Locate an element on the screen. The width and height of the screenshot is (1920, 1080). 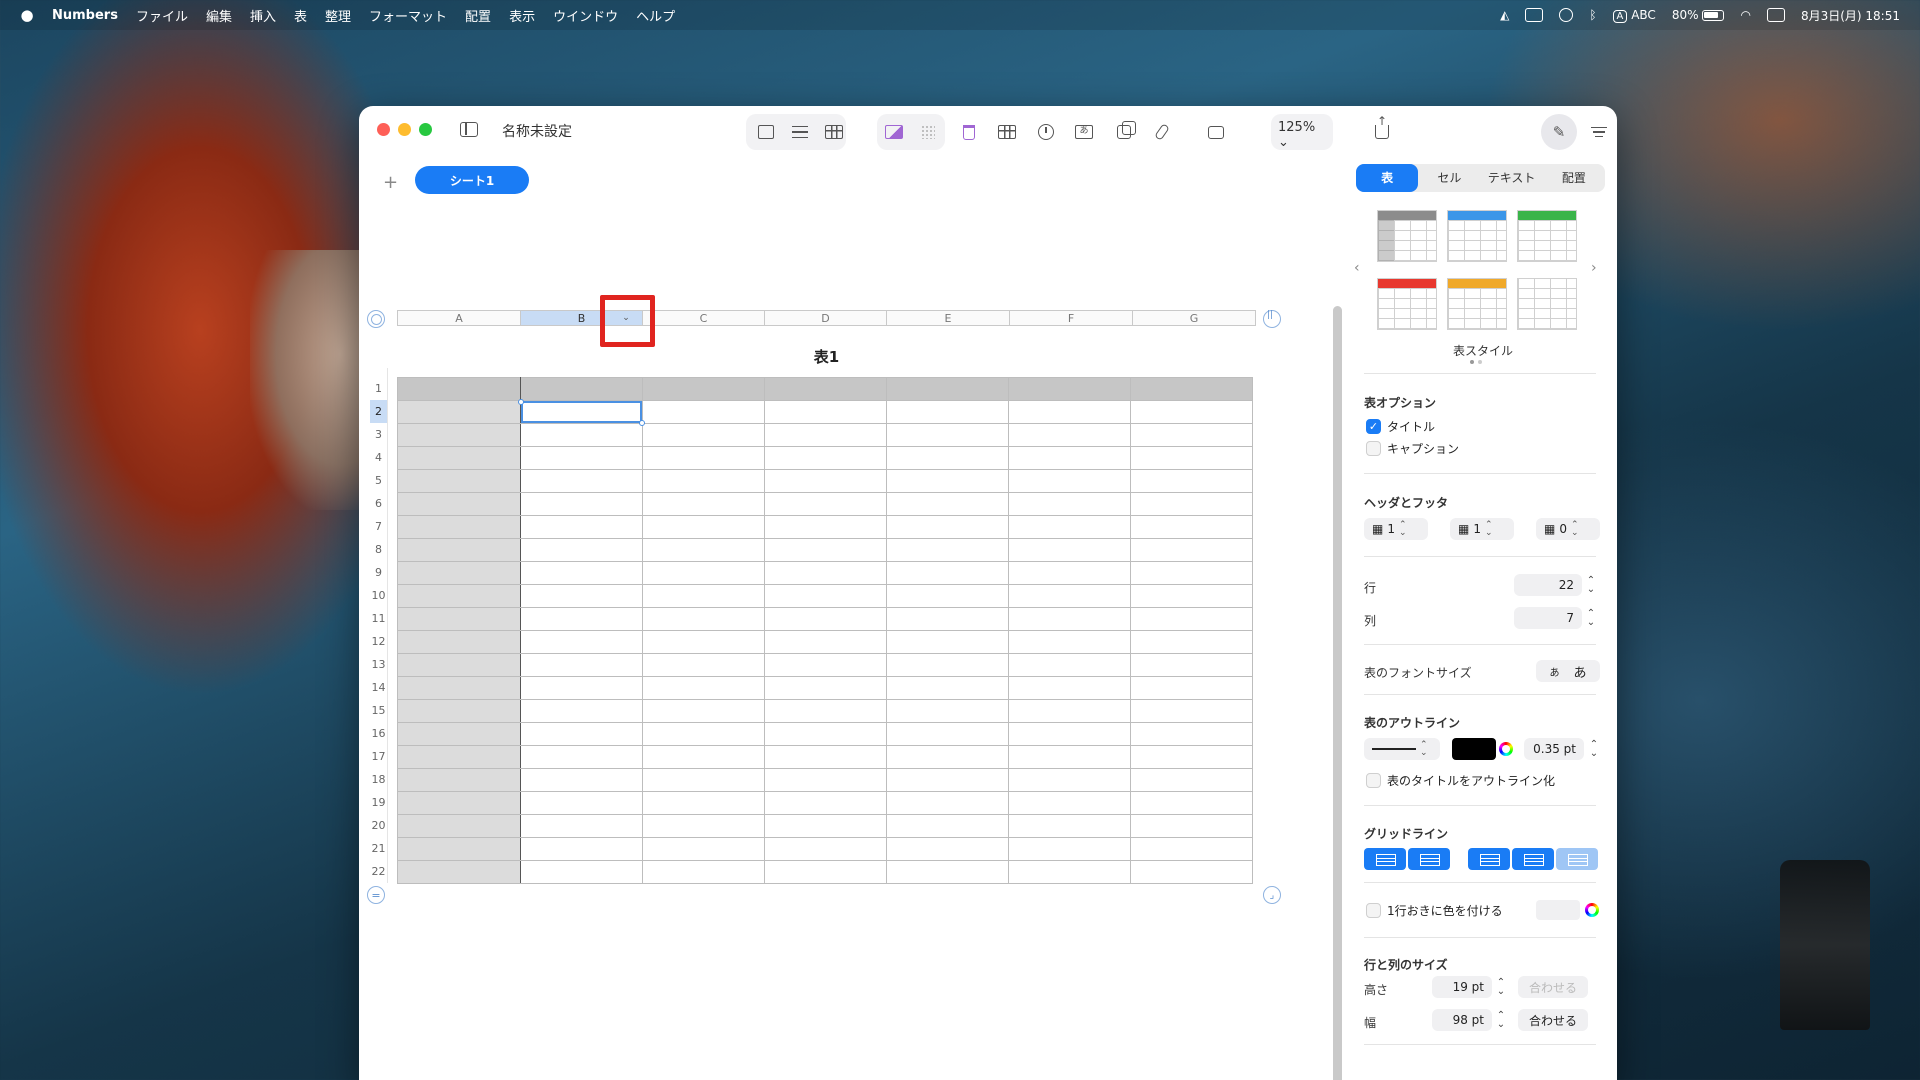
insert-table-row-button is located at coordinates (834, 132).